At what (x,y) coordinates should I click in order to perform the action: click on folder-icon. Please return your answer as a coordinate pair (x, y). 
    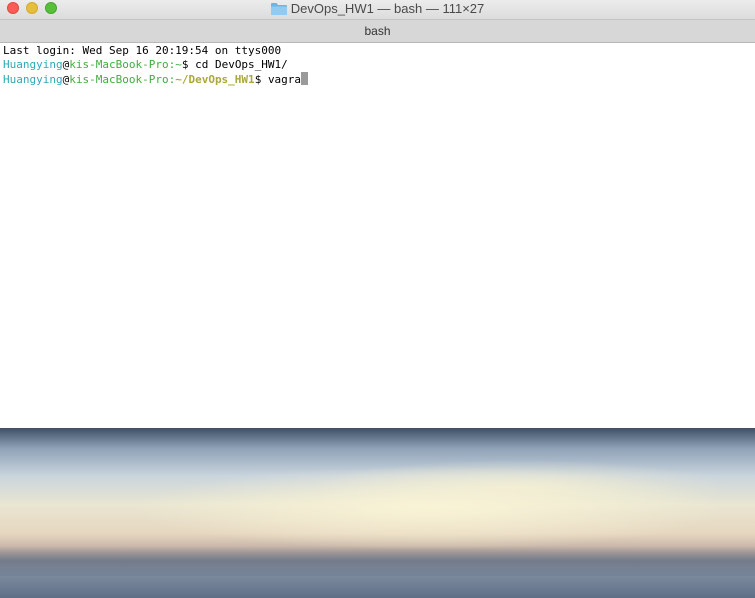
    Looking at the image, I should click on (278, 10).